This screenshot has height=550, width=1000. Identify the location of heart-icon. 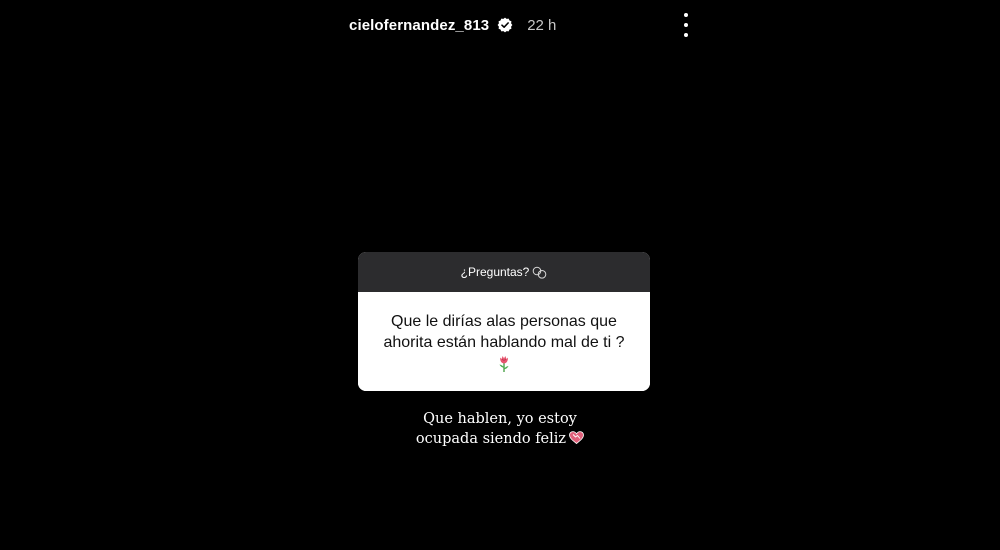
(576, 437).